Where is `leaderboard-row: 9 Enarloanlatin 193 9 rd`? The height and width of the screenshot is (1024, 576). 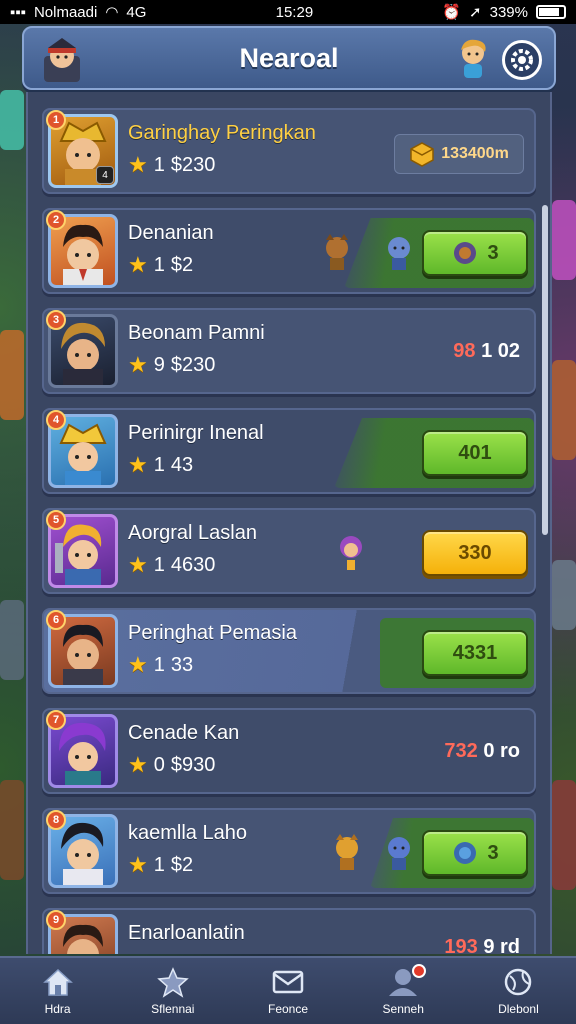
leaderboard-row: 9 Enarloanlatin 193 9 rd is located at coordinates (289, 931).